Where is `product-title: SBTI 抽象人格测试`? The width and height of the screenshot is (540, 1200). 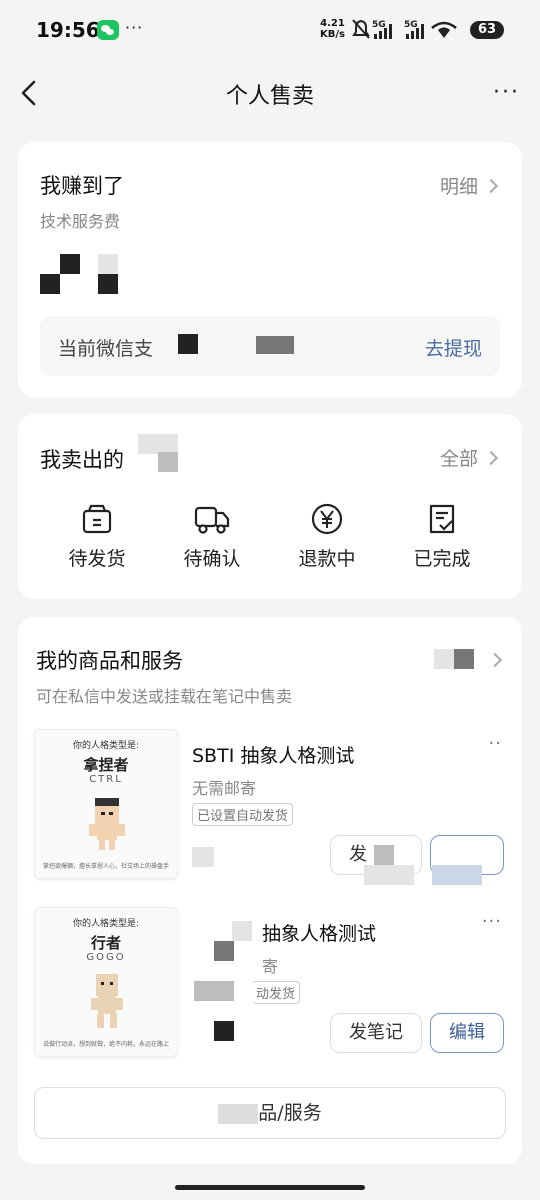 product-title: SBTI 抽象人格测试 is located at coordinates (273, 756).